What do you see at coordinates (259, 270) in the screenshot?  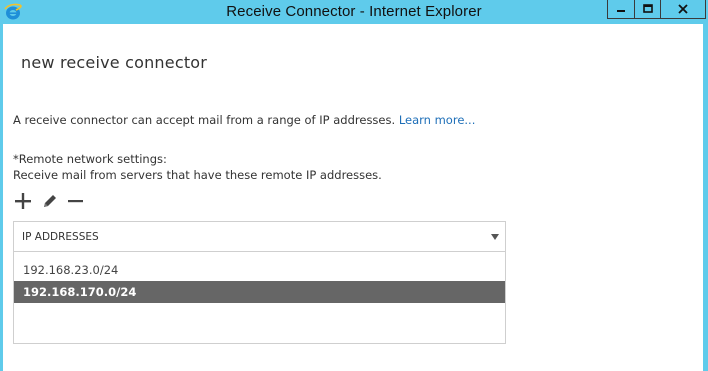 I see `list-item: 192.168.23.0/24` at bounding box center [259, 270].